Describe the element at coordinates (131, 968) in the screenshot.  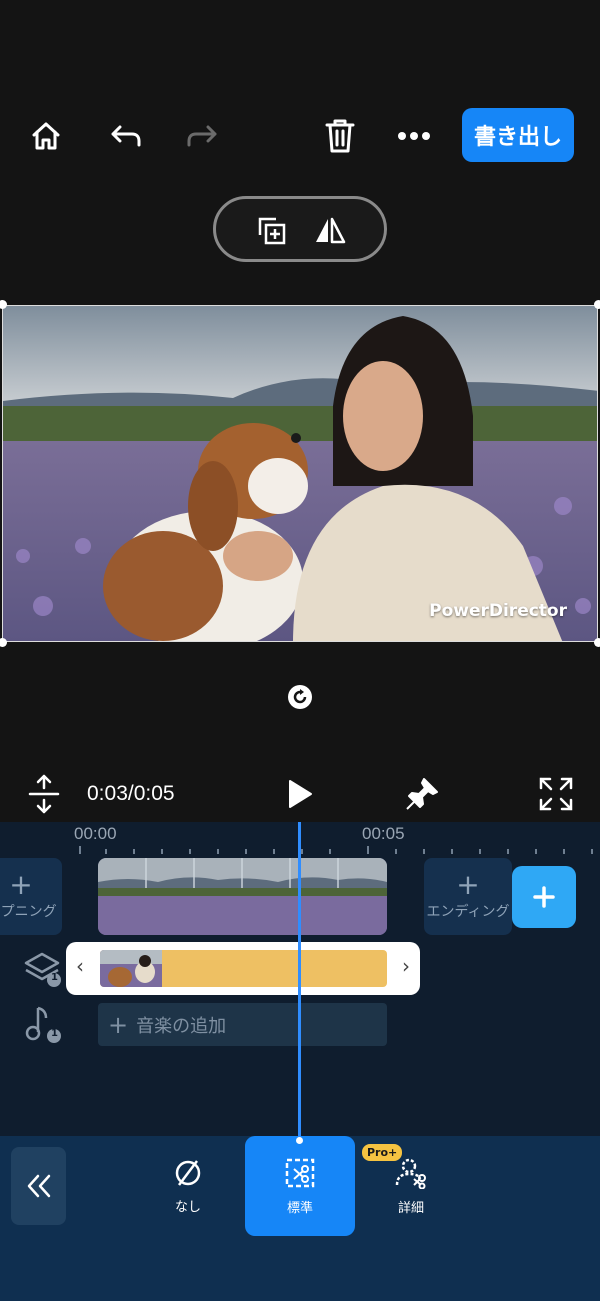
I see `overlay-thumbnail` at that location.